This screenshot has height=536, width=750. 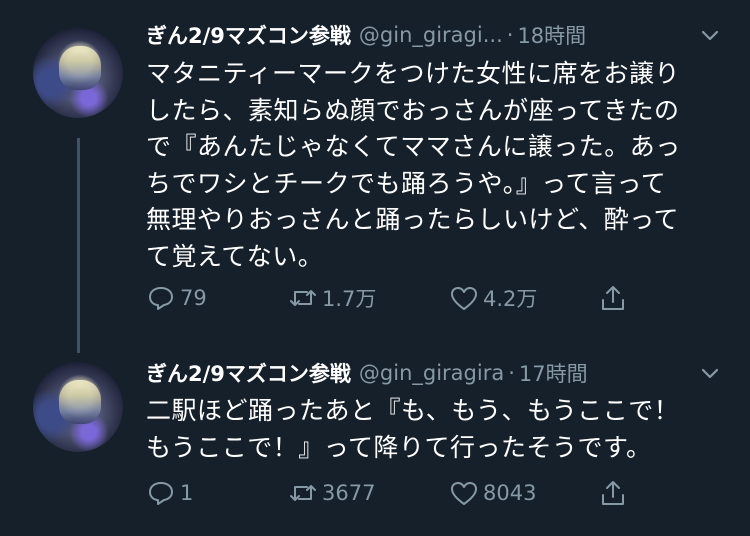 I want to click on like-button: 4.2万, so click(x=493, y=298).